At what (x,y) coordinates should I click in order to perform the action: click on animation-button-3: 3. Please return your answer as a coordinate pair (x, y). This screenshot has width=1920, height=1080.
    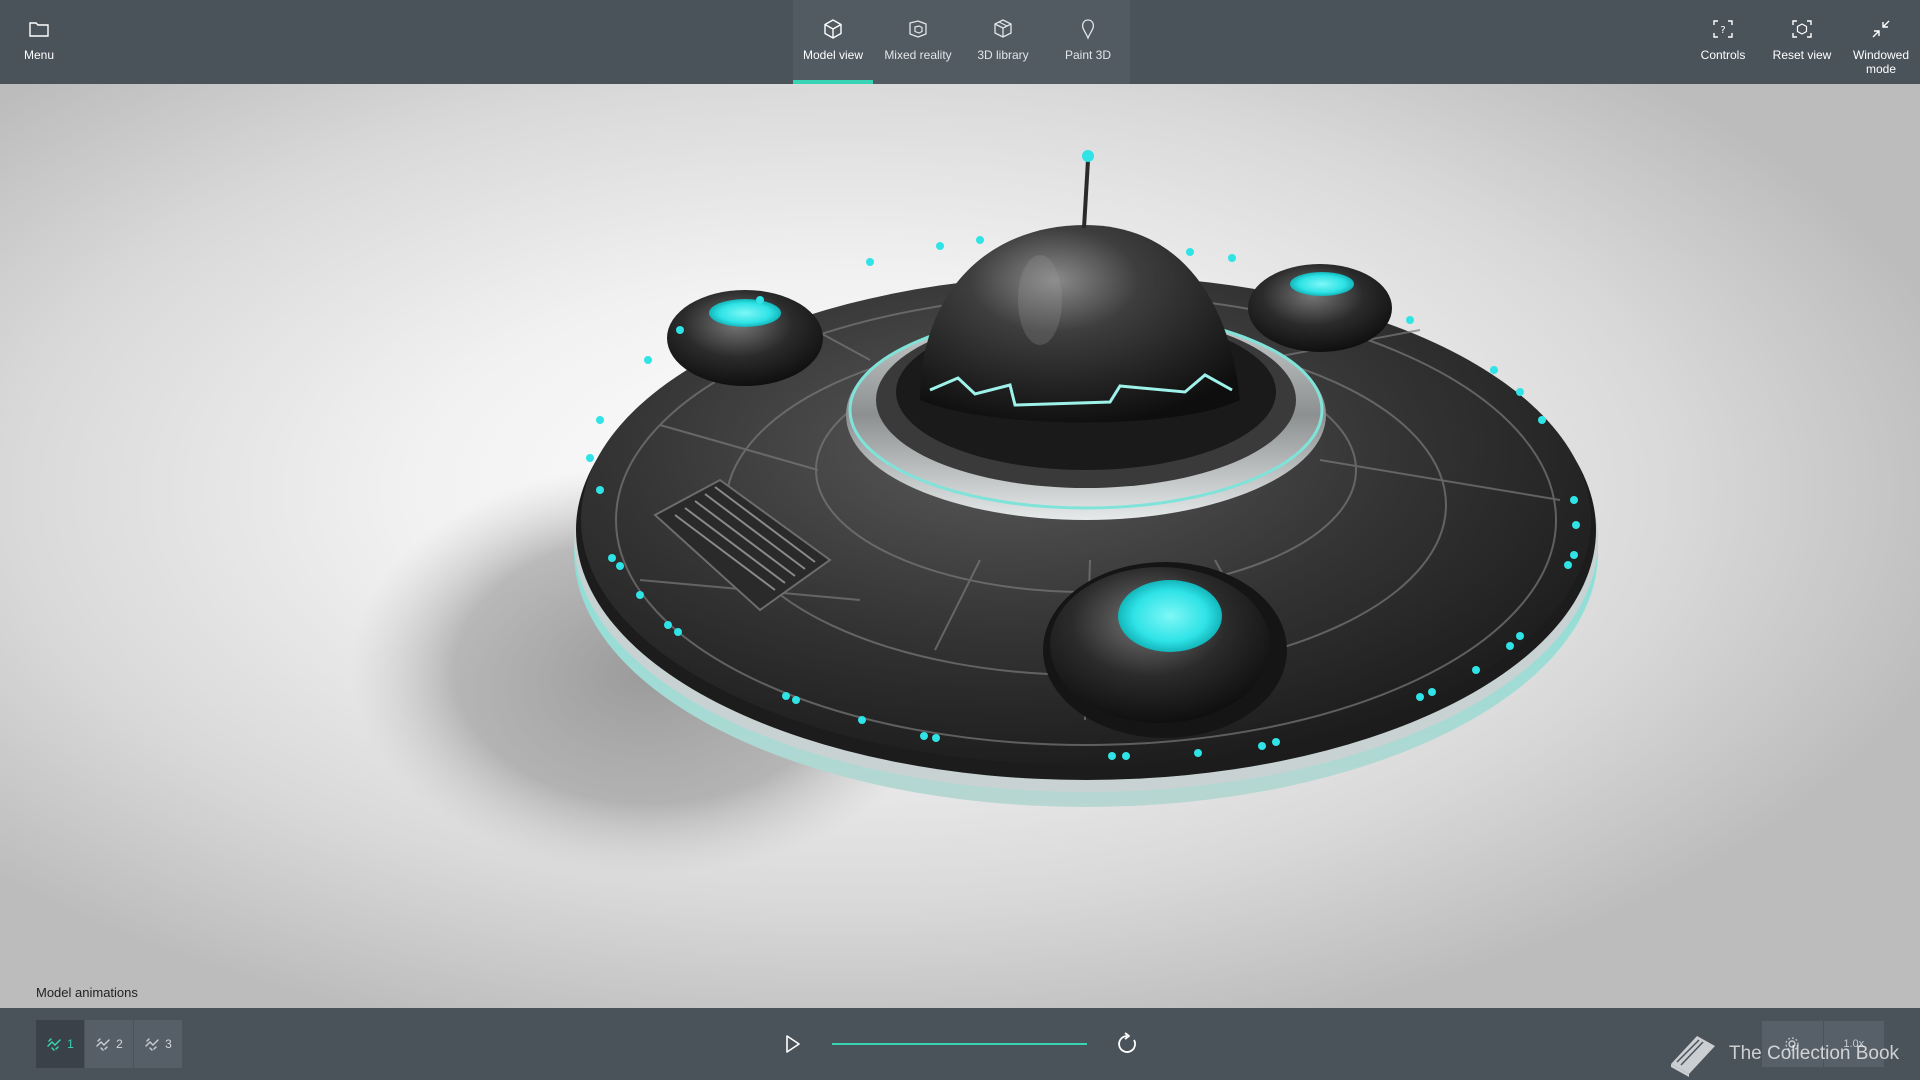
    Looking at the image, I should click on (158, 1044).